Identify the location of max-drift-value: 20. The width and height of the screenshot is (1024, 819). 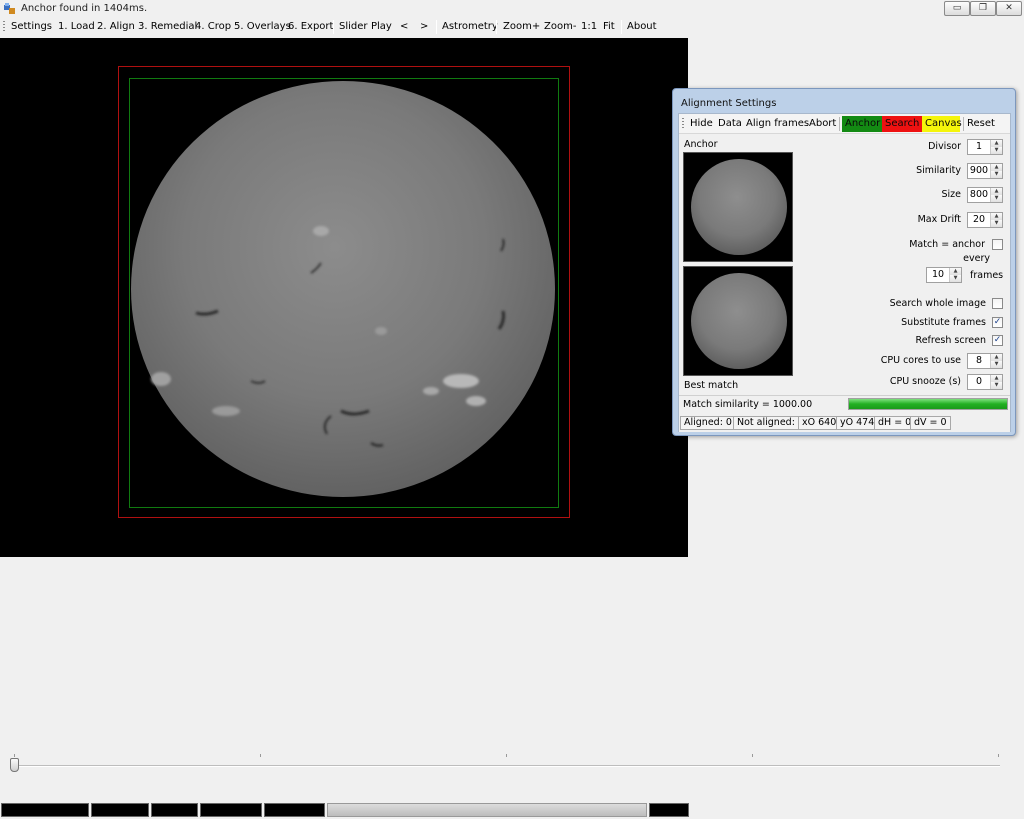
(979, 219).